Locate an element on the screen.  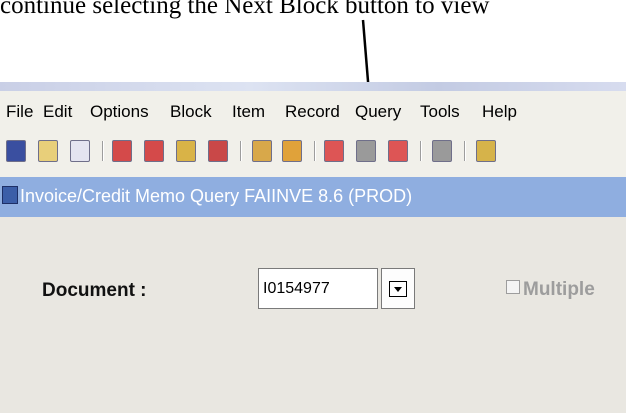
toolbar is located at coordinates (313, 154).